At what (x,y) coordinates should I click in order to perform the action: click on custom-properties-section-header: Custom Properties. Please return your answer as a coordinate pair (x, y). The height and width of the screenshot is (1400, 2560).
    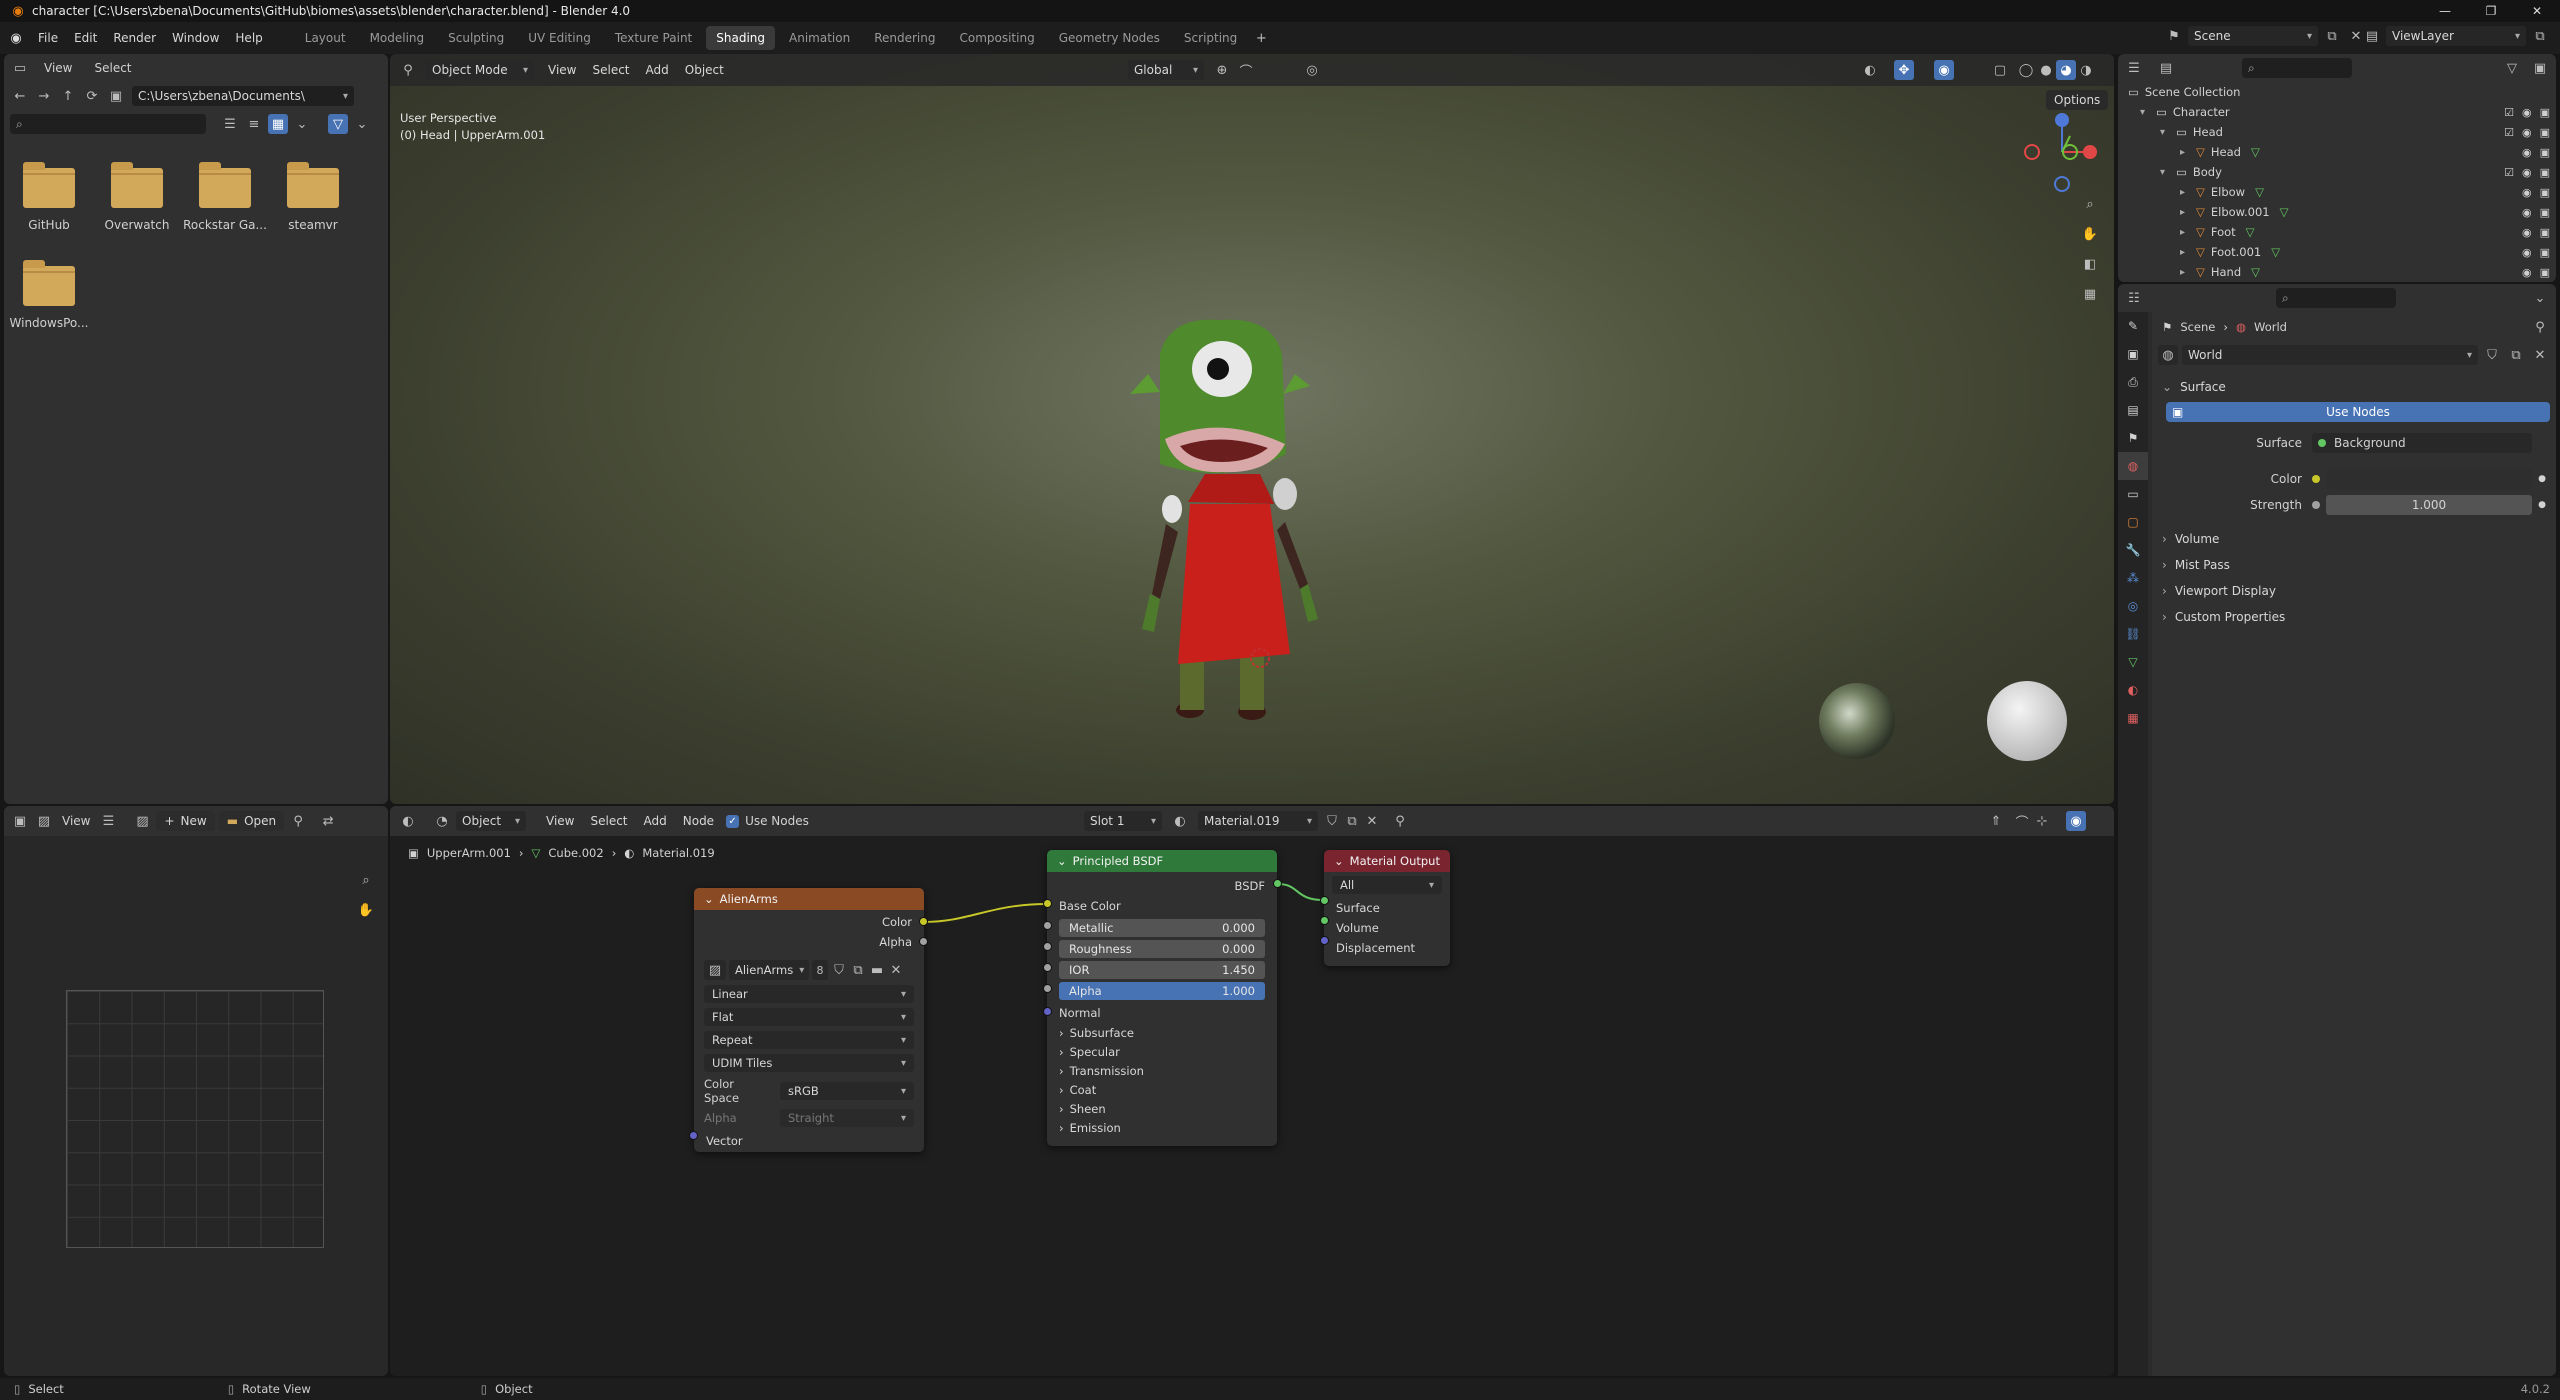
    Looking at the image, I should click on (2354, 617).